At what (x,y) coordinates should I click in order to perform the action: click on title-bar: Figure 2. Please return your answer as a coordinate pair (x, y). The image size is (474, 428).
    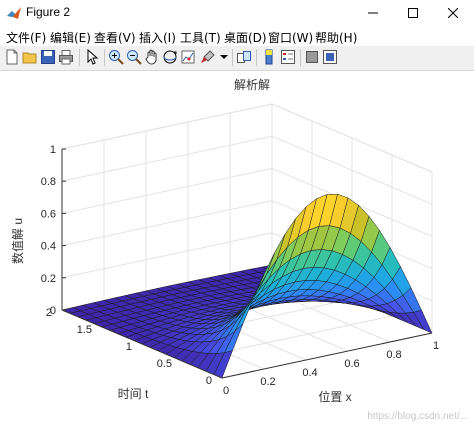
    Looking at the image, I should click on (237, 13).